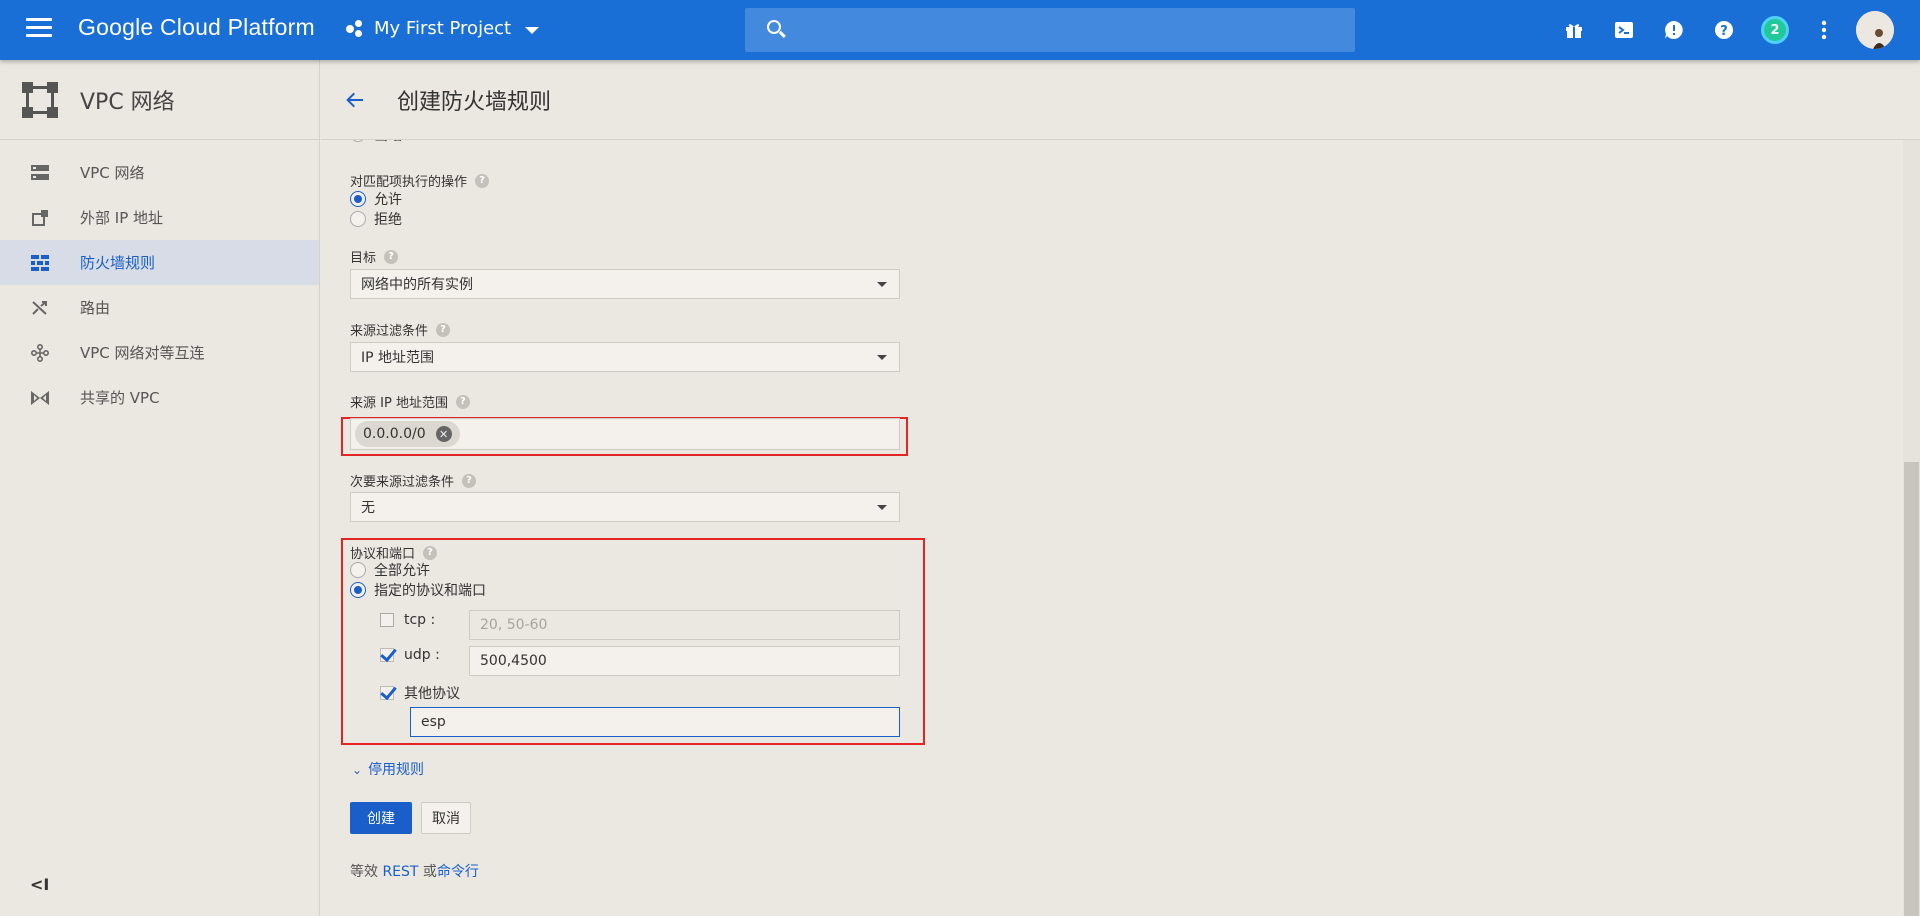  Describe the element at coordinates (142, 353) in the screenshot. I see `sidebar-item-label: VPC 网络对等互连` at that location.